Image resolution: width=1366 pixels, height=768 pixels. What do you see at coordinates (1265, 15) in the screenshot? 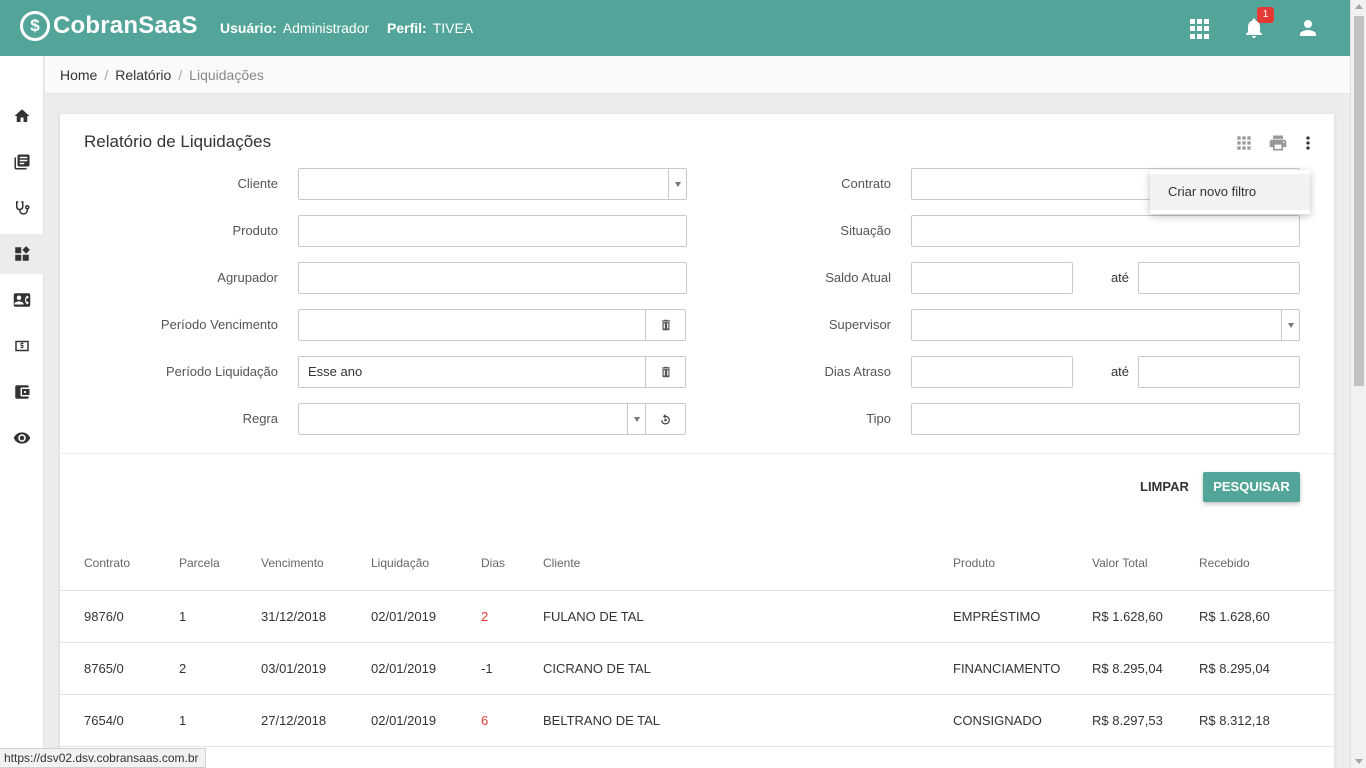
I see `notification-badge: 1` at bounding box center [1265, 15].